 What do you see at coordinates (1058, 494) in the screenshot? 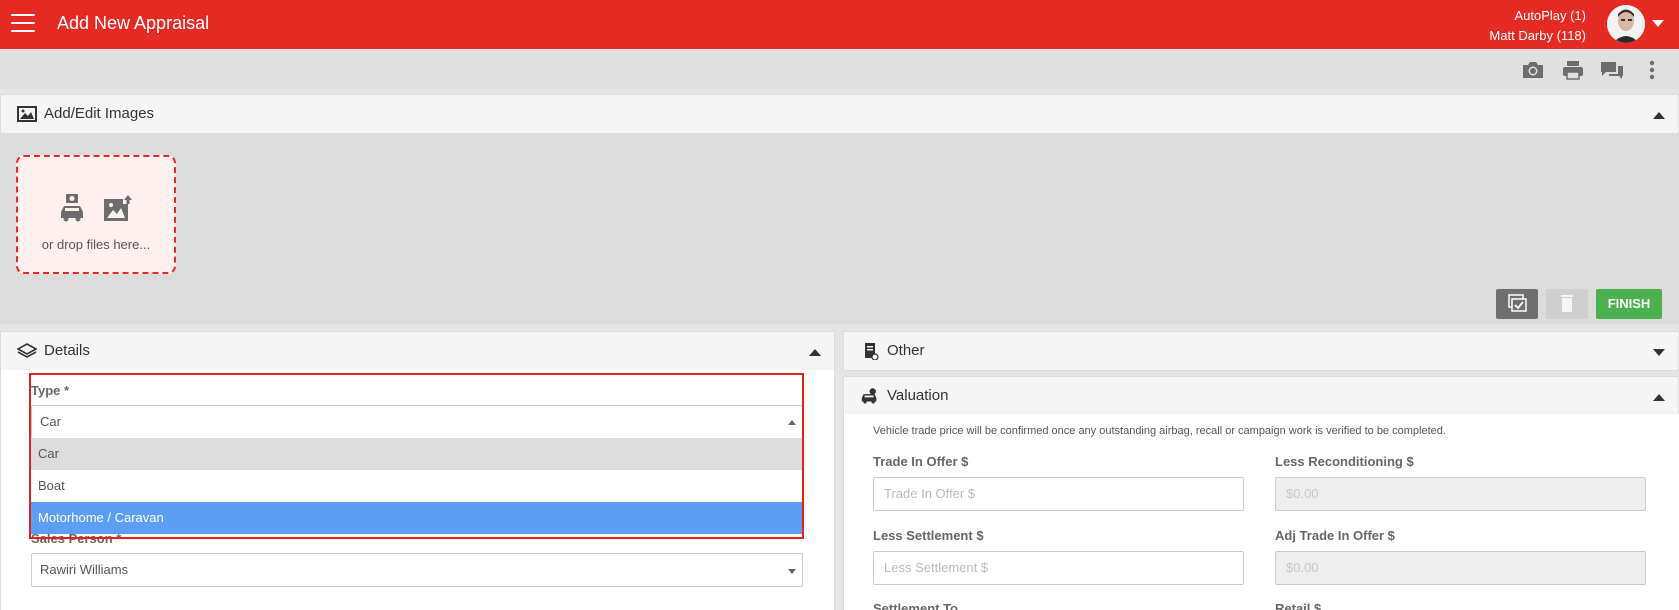
I see `trade-in-input: Trade In Offer $` at bounding box center [1058, 494].